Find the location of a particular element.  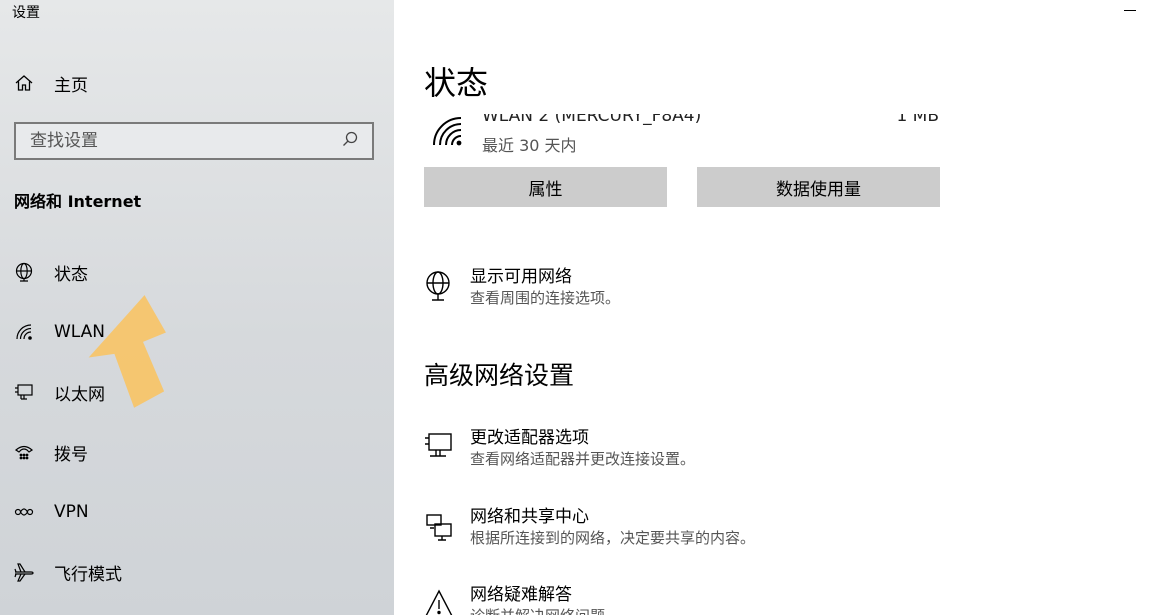

sidebar-item-label: 以太网 is located at coordinates (79, 394).